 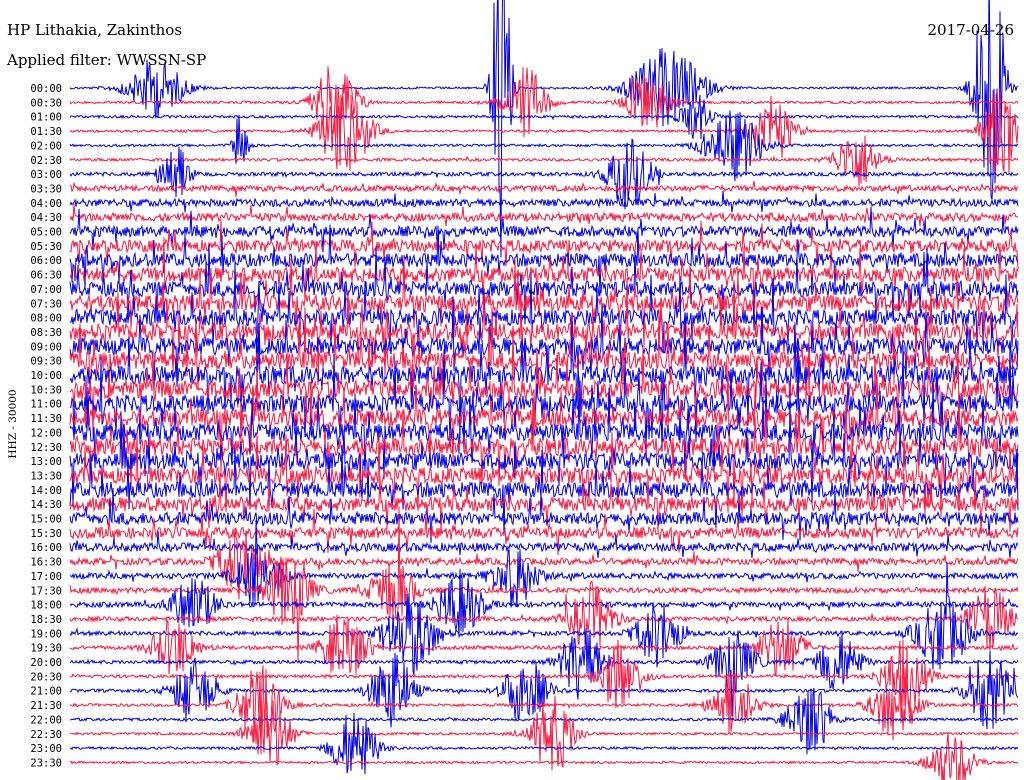 I want to click on row-label-0830: 08:30, so click(x=46, y=333).